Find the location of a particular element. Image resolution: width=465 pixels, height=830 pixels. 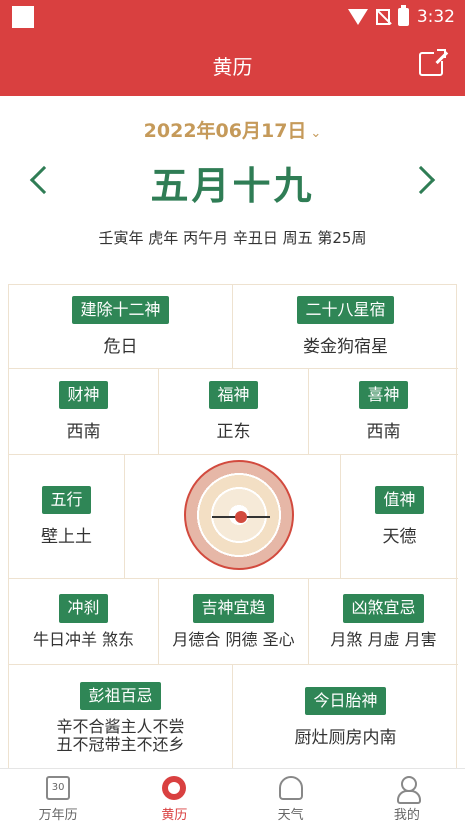

tag-pengzu: 彭祖百忌 is located at coordinates (120, 696).